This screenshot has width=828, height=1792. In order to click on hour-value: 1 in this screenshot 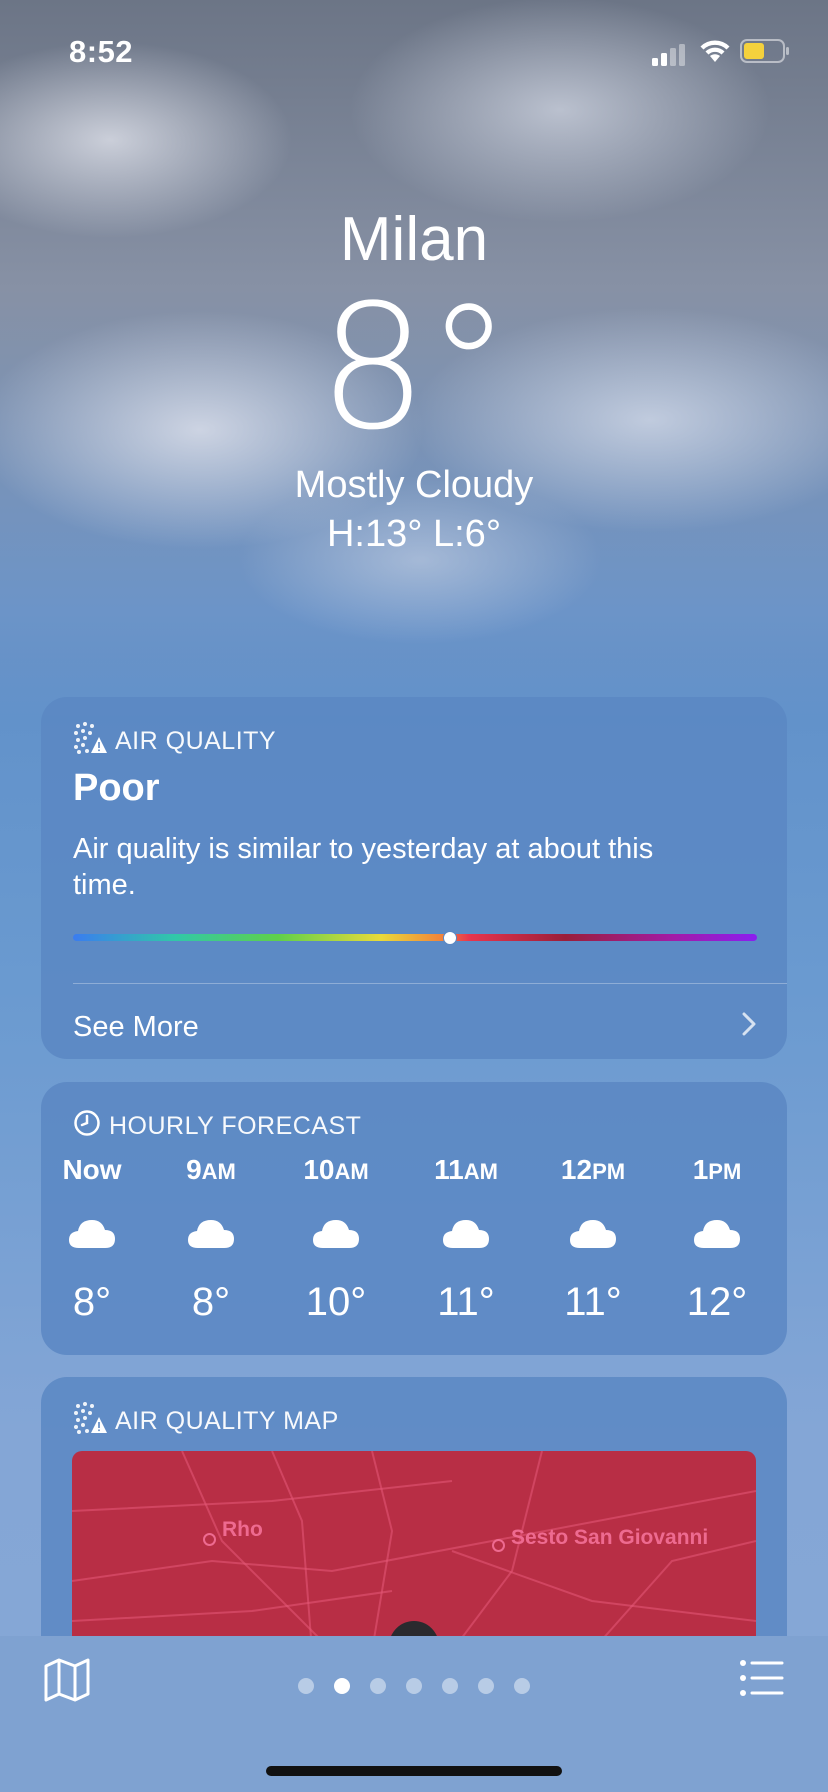, I will do `click(700, 1169)`.